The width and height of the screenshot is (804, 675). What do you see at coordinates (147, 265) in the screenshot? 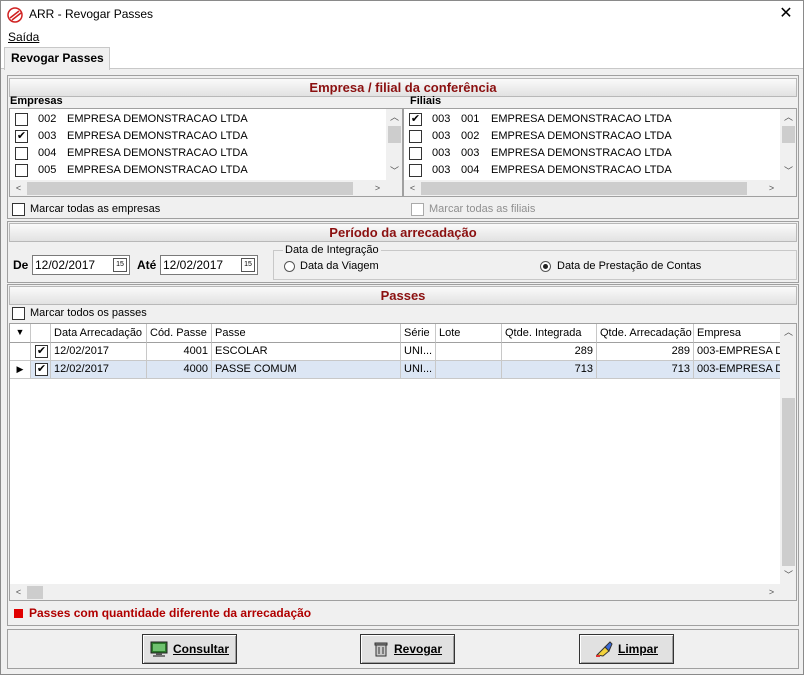
I see `ate-label: Até` at bounding box center [147, 265].